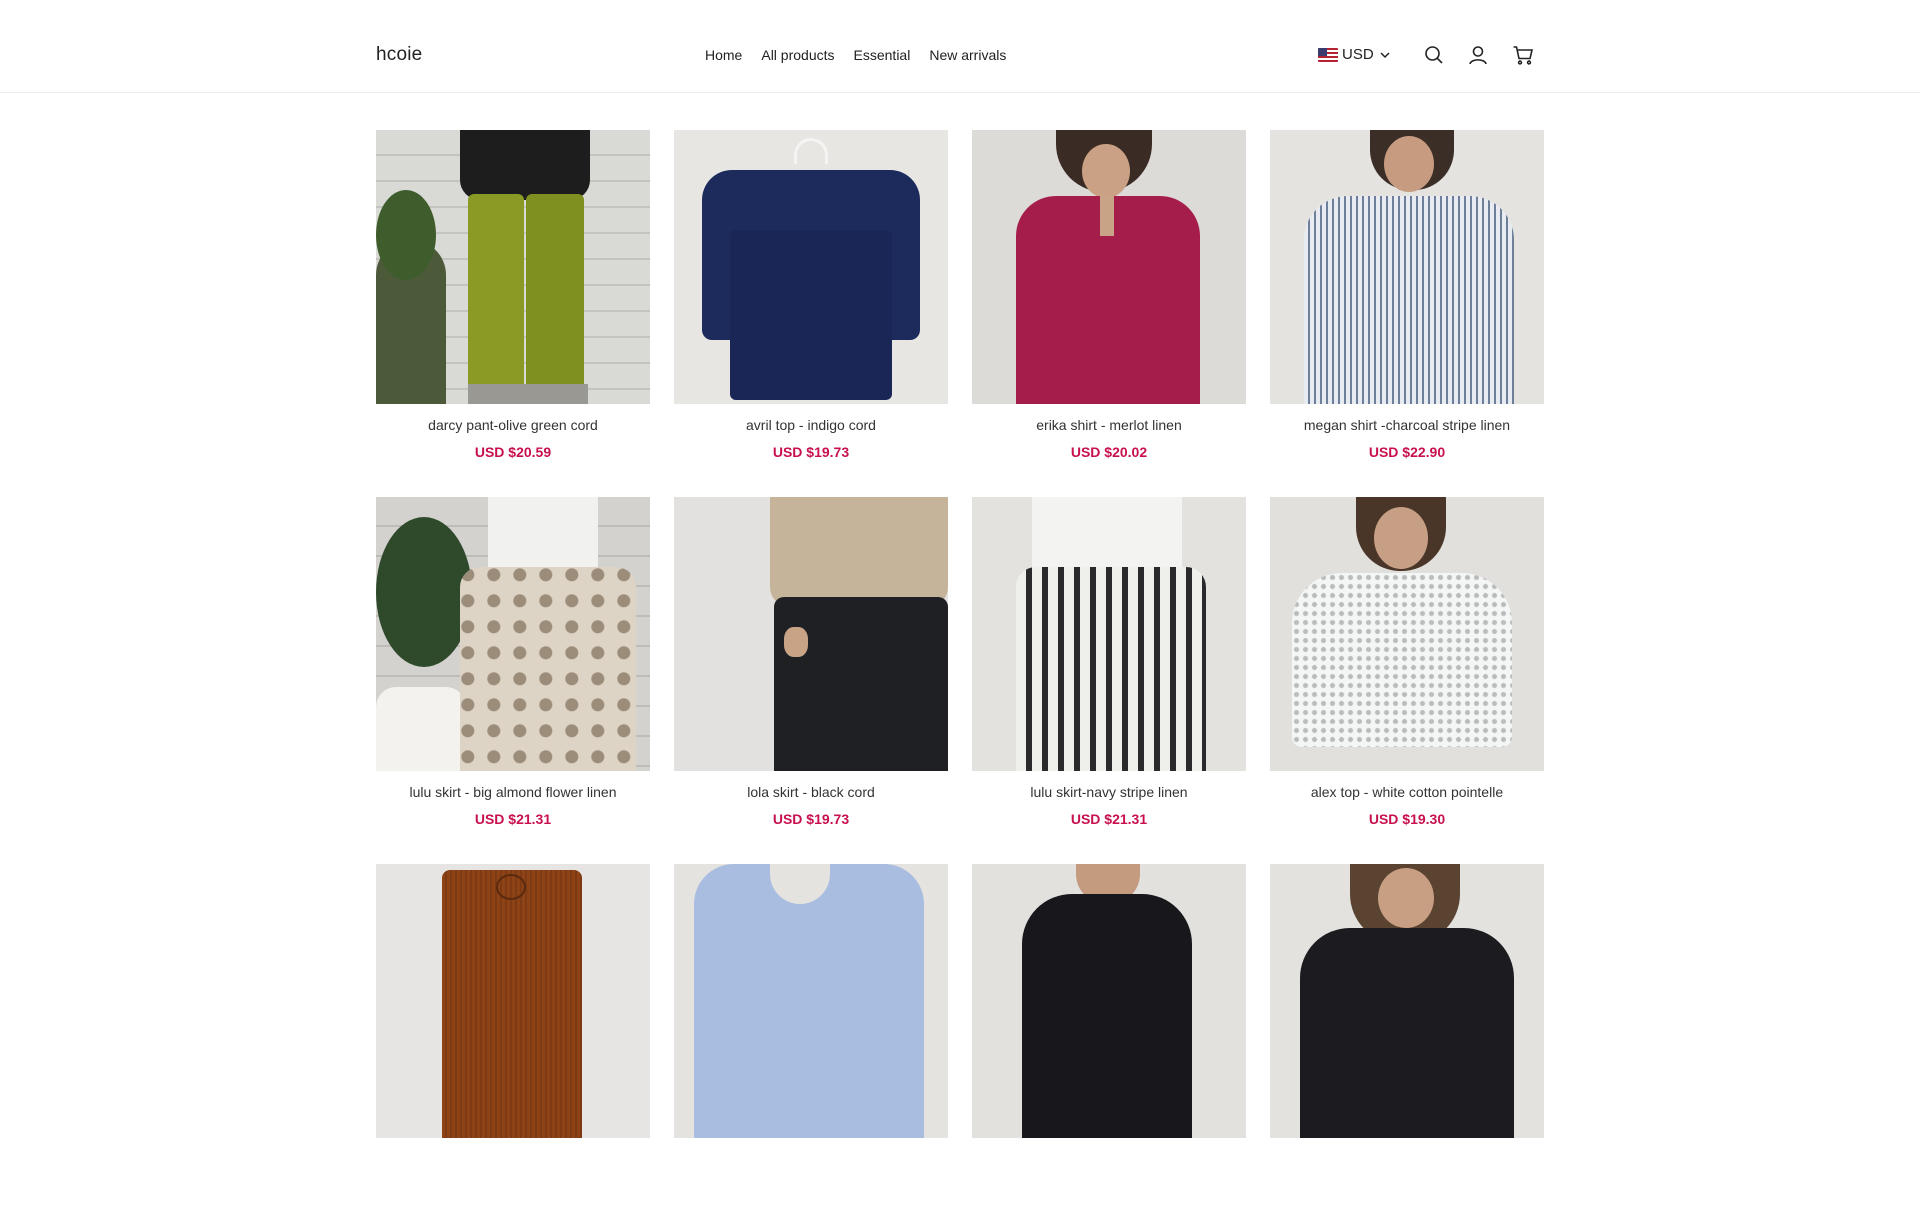 The width and height of the screenshot is (1920, 1231). What do you see at coordinates (513, 634) in the screenshot?
I see `floral-skirt-photo` at bounding box center [513, 634].